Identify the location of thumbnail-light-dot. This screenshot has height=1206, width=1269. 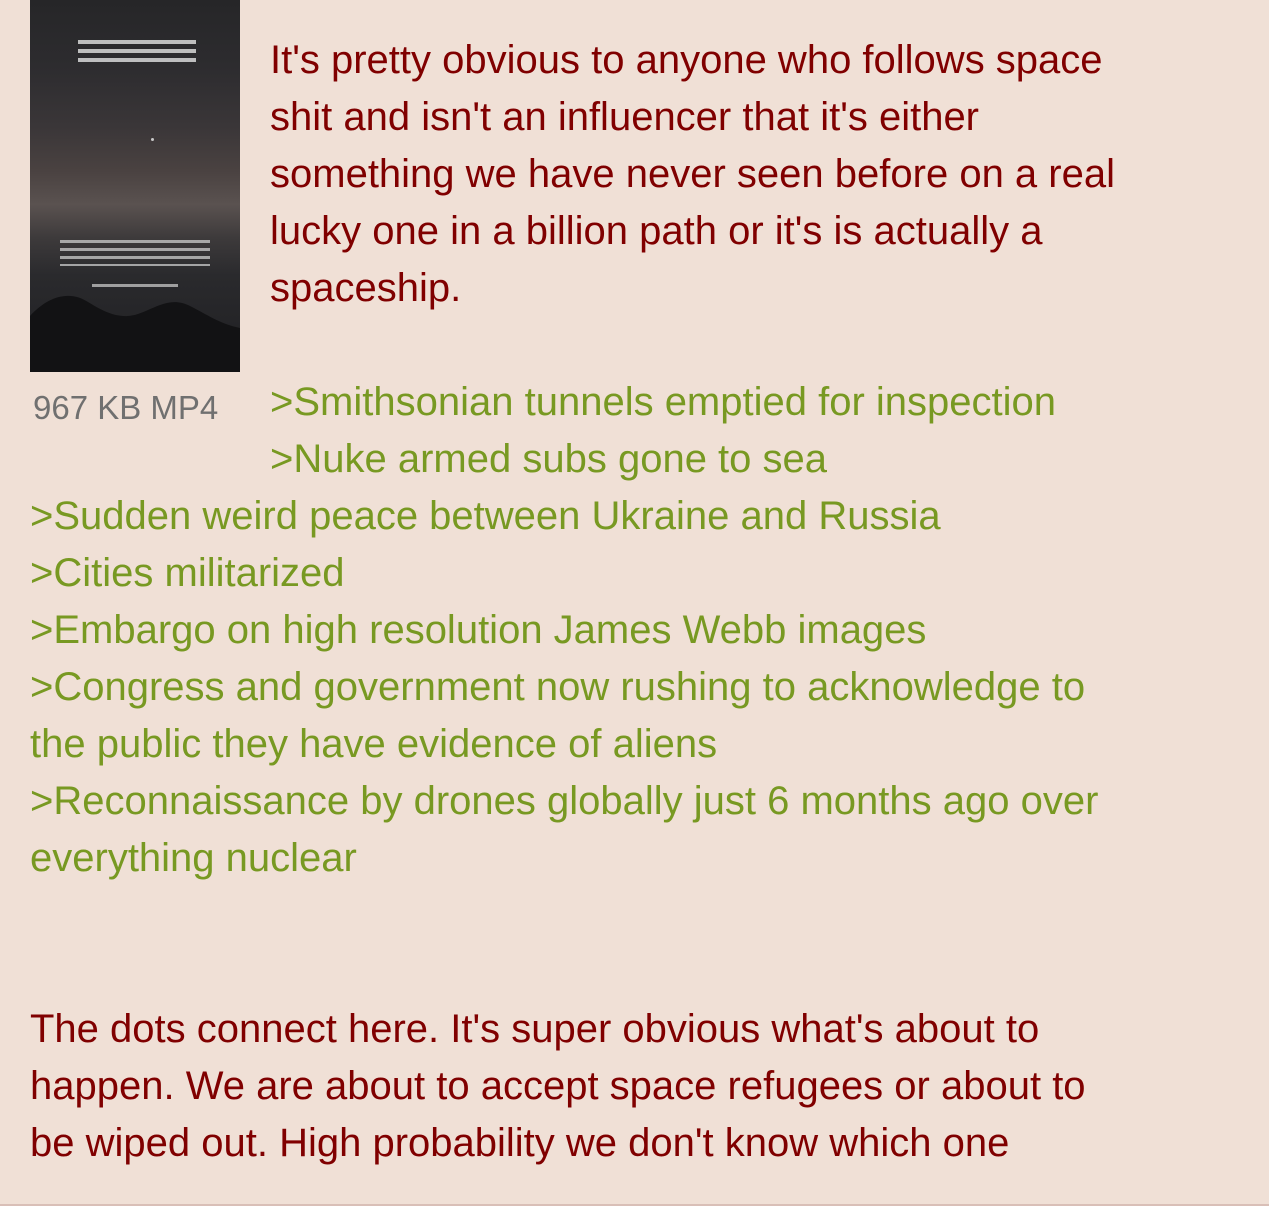
(152, 139).